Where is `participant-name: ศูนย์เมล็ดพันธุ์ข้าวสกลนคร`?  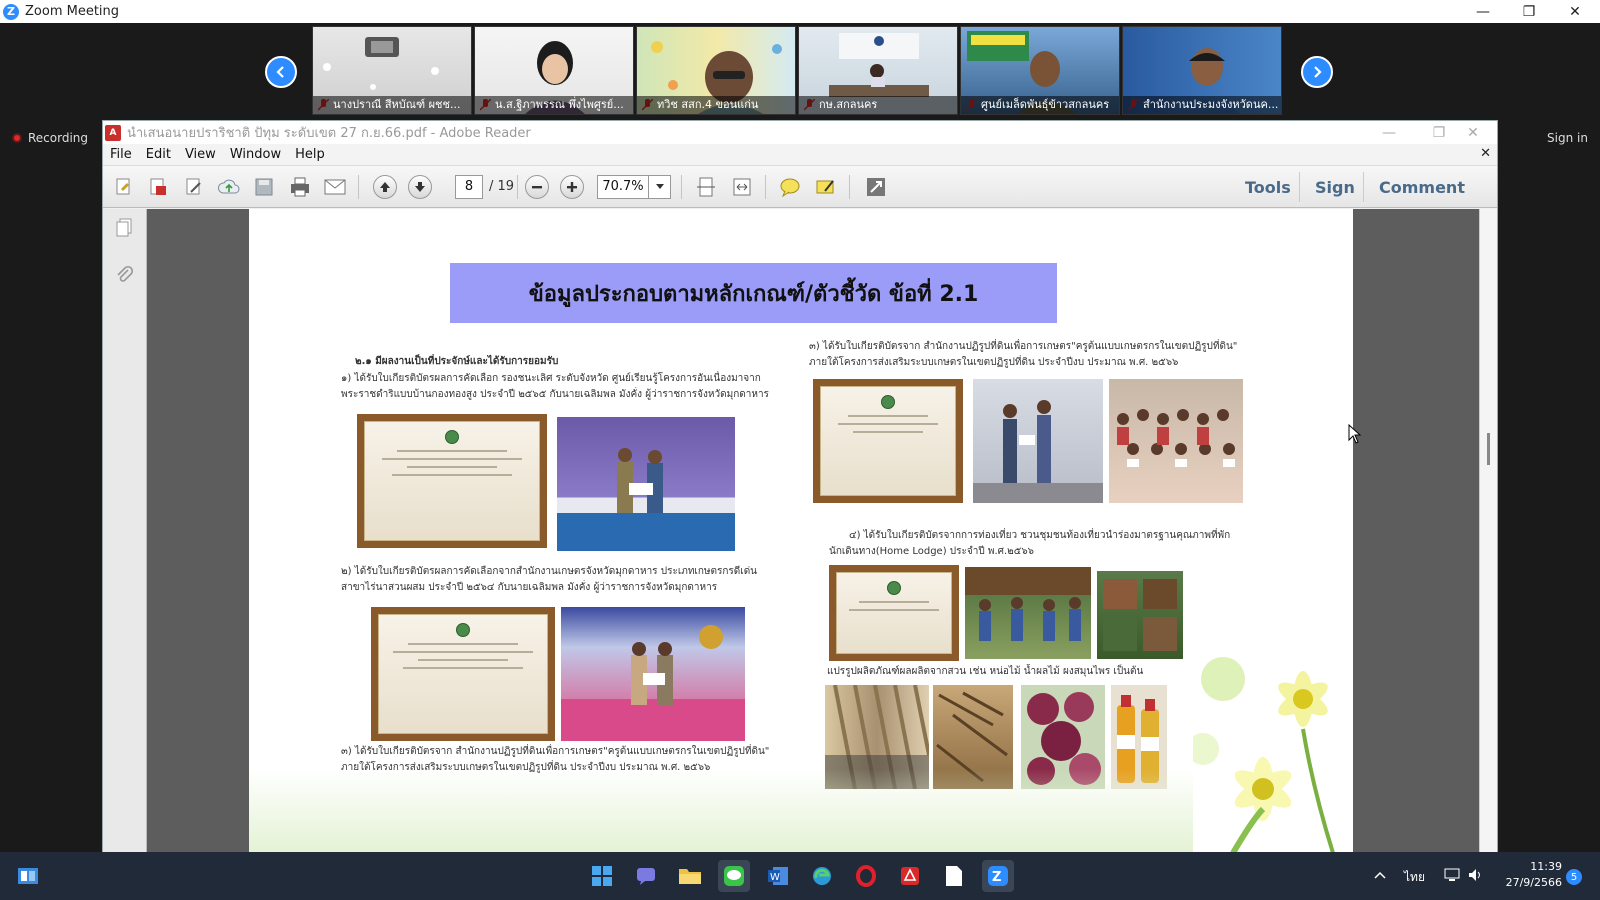 participant-name: ศูนย์เมล็ดพันธุ์ข้าวสกลนคร is located at coordinates (1040, 105).